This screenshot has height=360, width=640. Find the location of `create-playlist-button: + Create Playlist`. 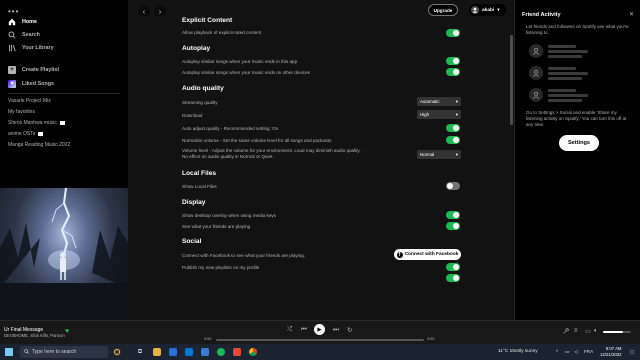

create-playlist-button: + Create Playlist is located at coordinates (33, 70).